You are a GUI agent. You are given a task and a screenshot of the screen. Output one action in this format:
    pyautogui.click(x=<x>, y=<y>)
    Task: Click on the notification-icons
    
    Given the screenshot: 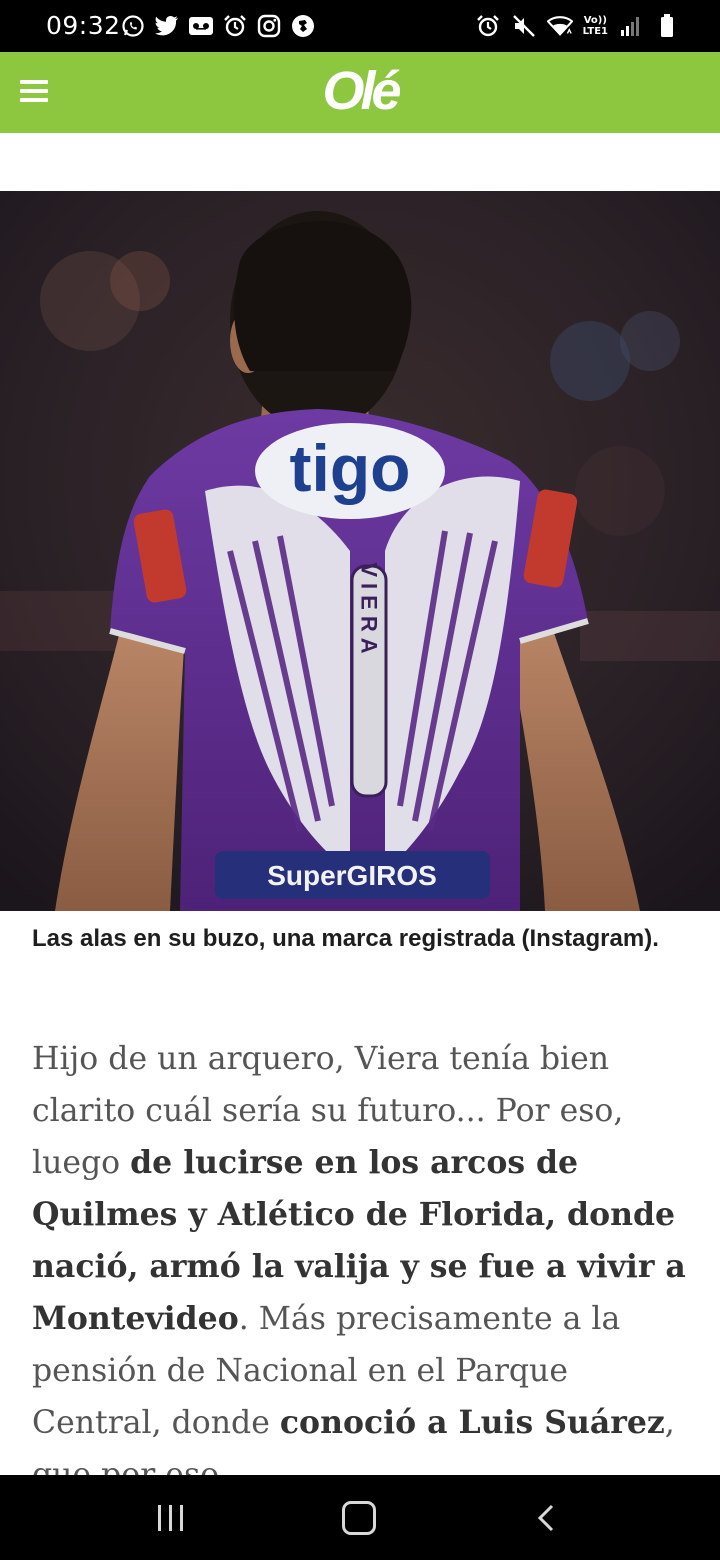 What is the action you would take?
    pyautogui.click(x=218, y=26)
    